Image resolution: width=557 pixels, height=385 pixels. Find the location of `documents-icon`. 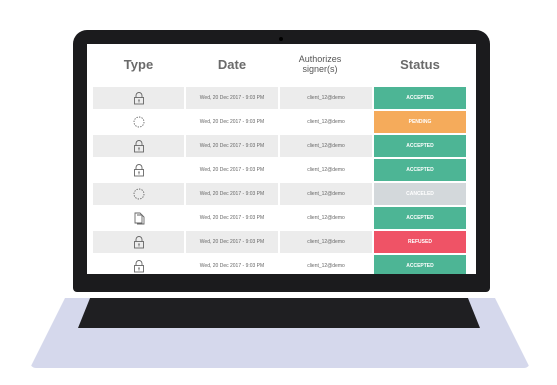

documents-icon is located at coordinates (139, 218).